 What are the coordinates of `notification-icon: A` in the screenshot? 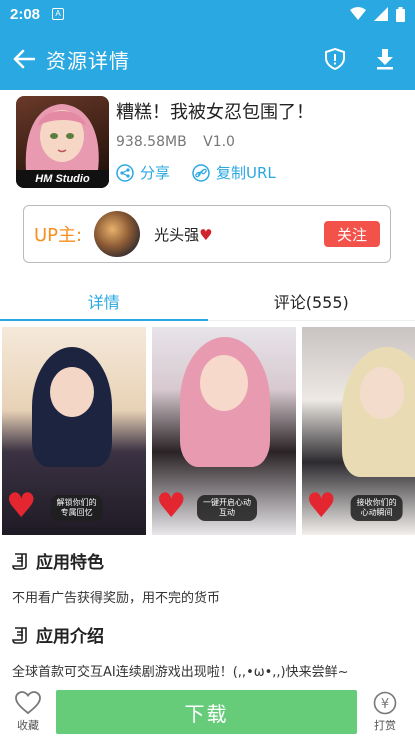 It's located at (58, 14).